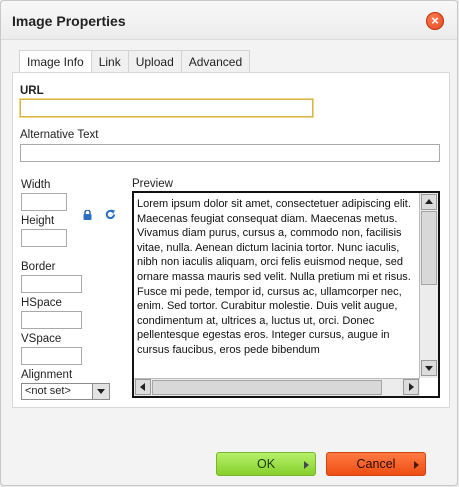 This screenshot has height=487, width=459. What do you see at coordinates (44, 238) in the screenshot?
I see `height-input` at bounding box center [44, 238].